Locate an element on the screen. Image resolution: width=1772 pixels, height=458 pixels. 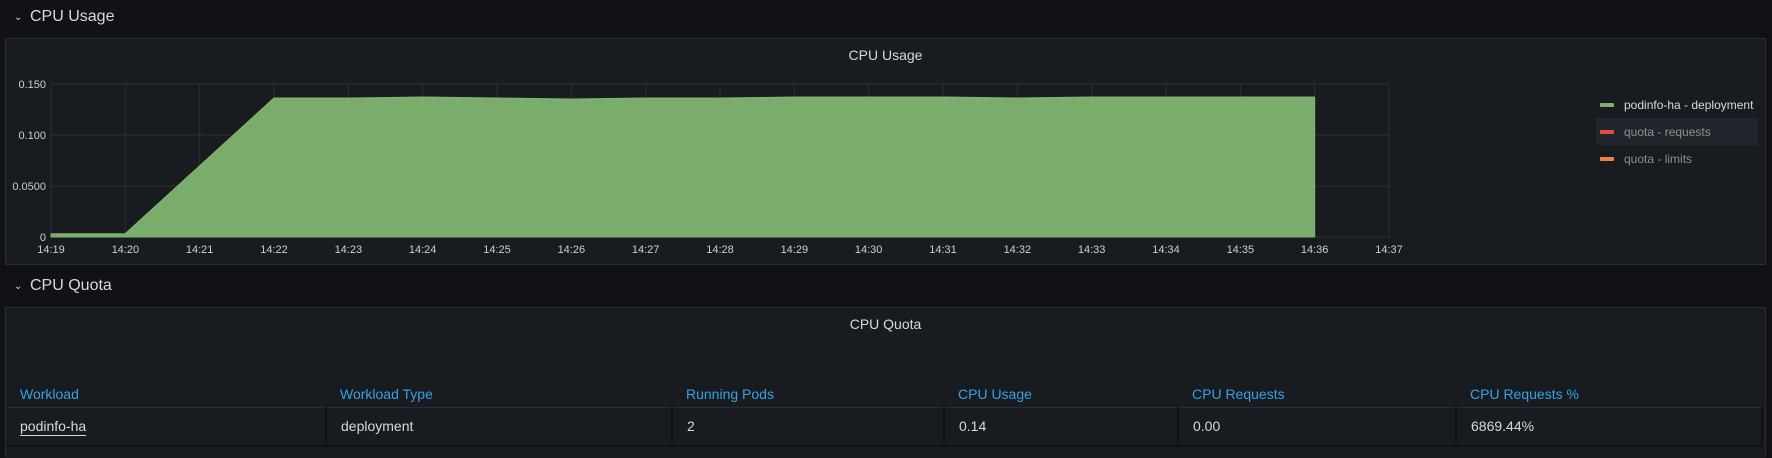
column-header-workload: Workload is located at coordinates (166, 395).